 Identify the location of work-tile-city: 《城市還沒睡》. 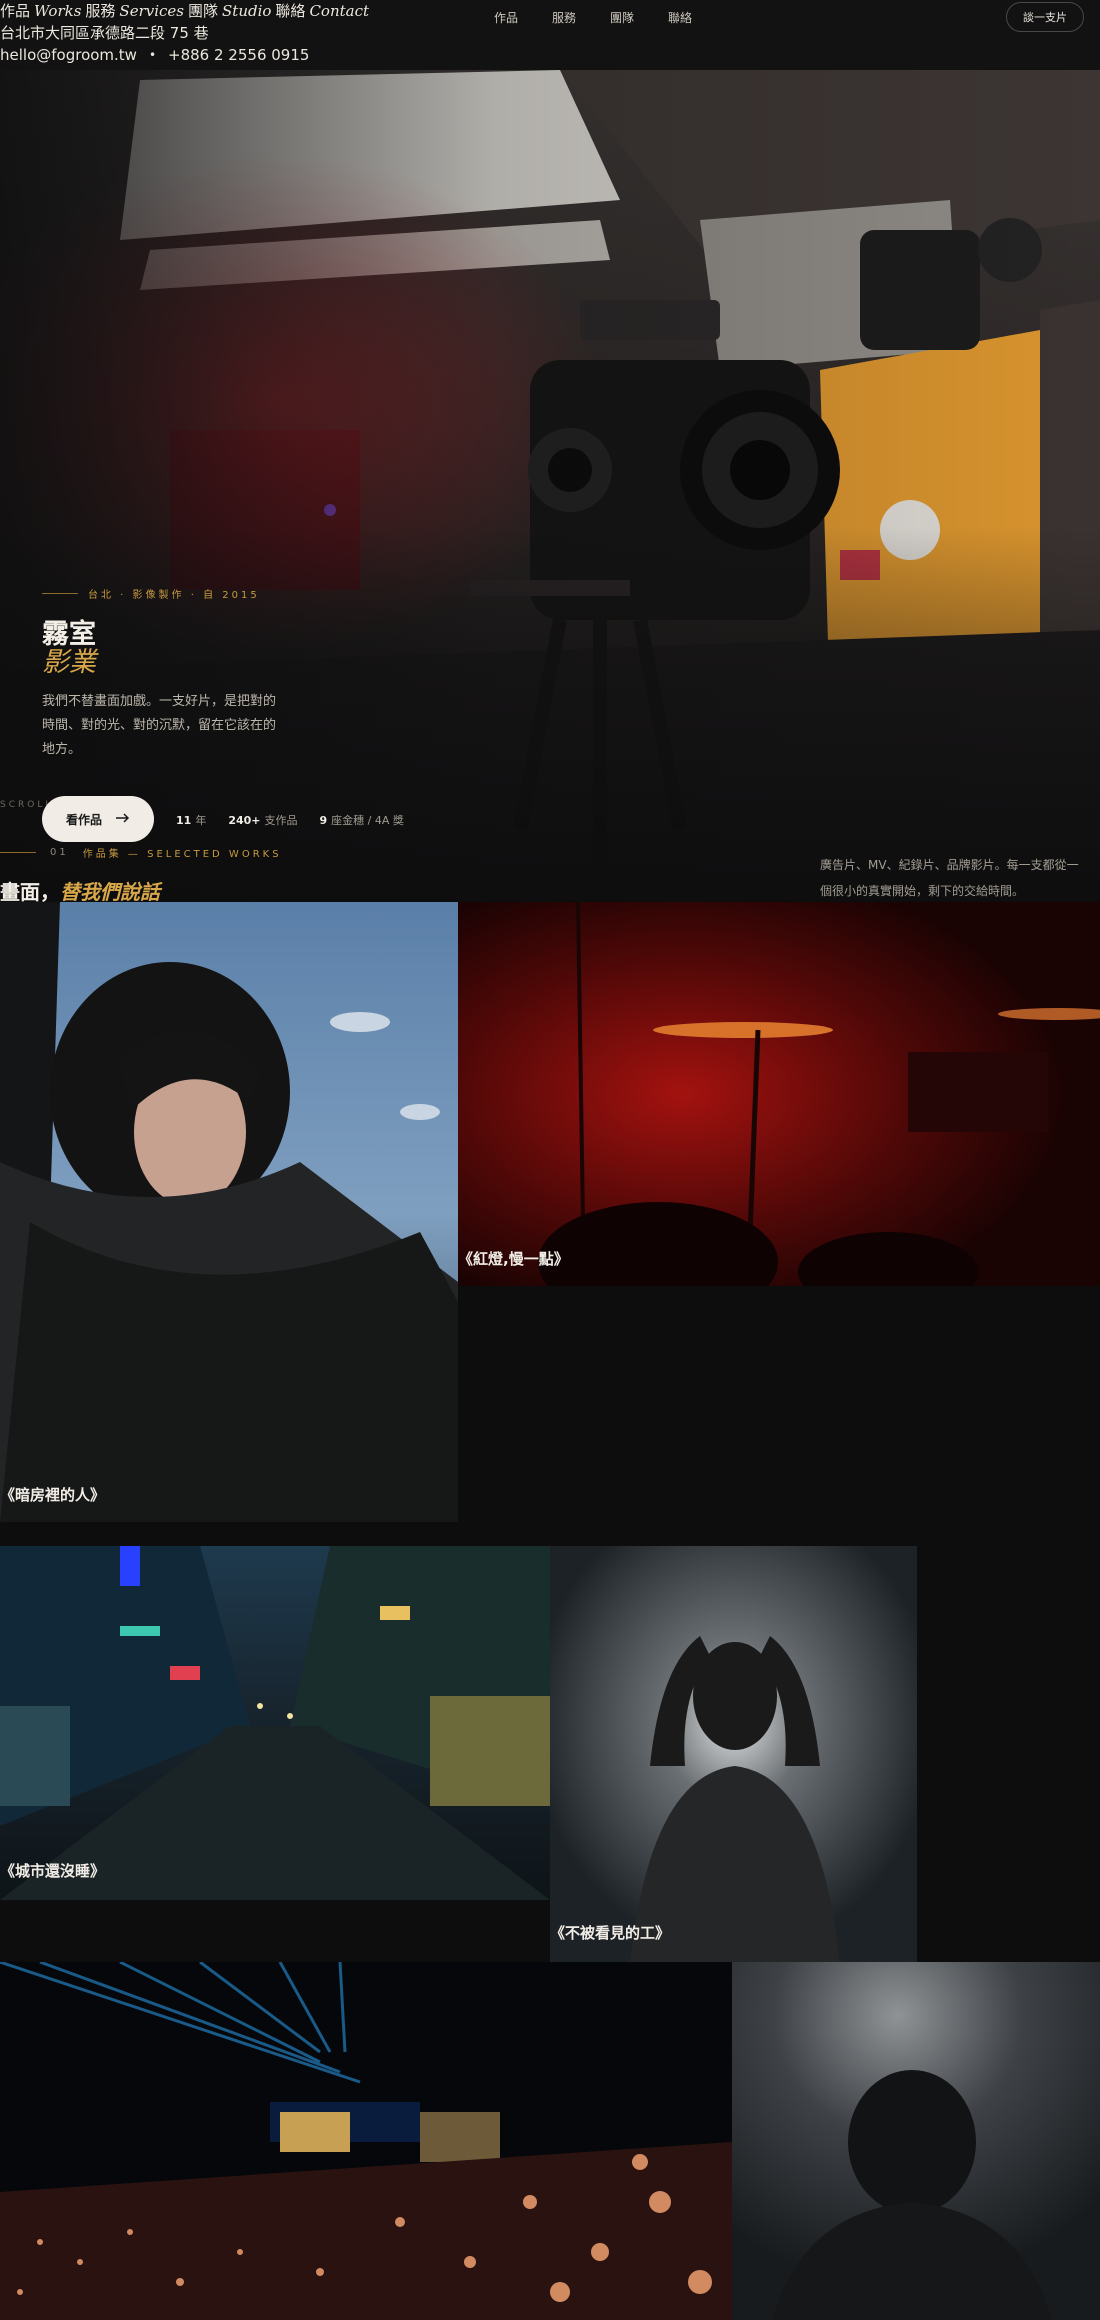
(275, 1723).